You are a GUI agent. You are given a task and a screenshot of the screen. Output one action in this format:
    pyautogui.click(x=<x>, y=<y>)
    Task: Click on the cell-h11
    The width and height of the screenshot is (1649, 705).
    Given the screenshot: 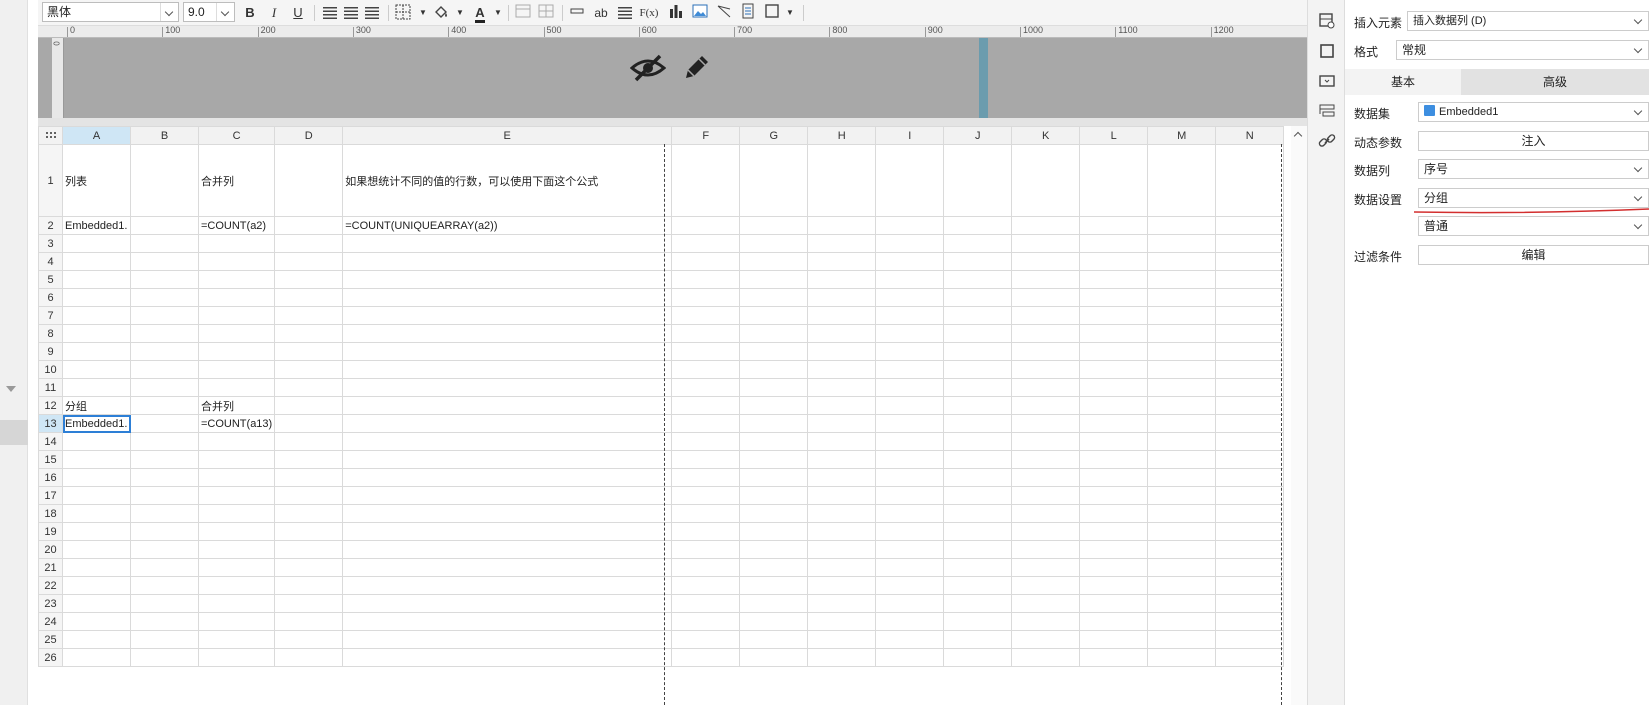 What is the action you would take?
    pyautogui.click(x=842, y=387)
    